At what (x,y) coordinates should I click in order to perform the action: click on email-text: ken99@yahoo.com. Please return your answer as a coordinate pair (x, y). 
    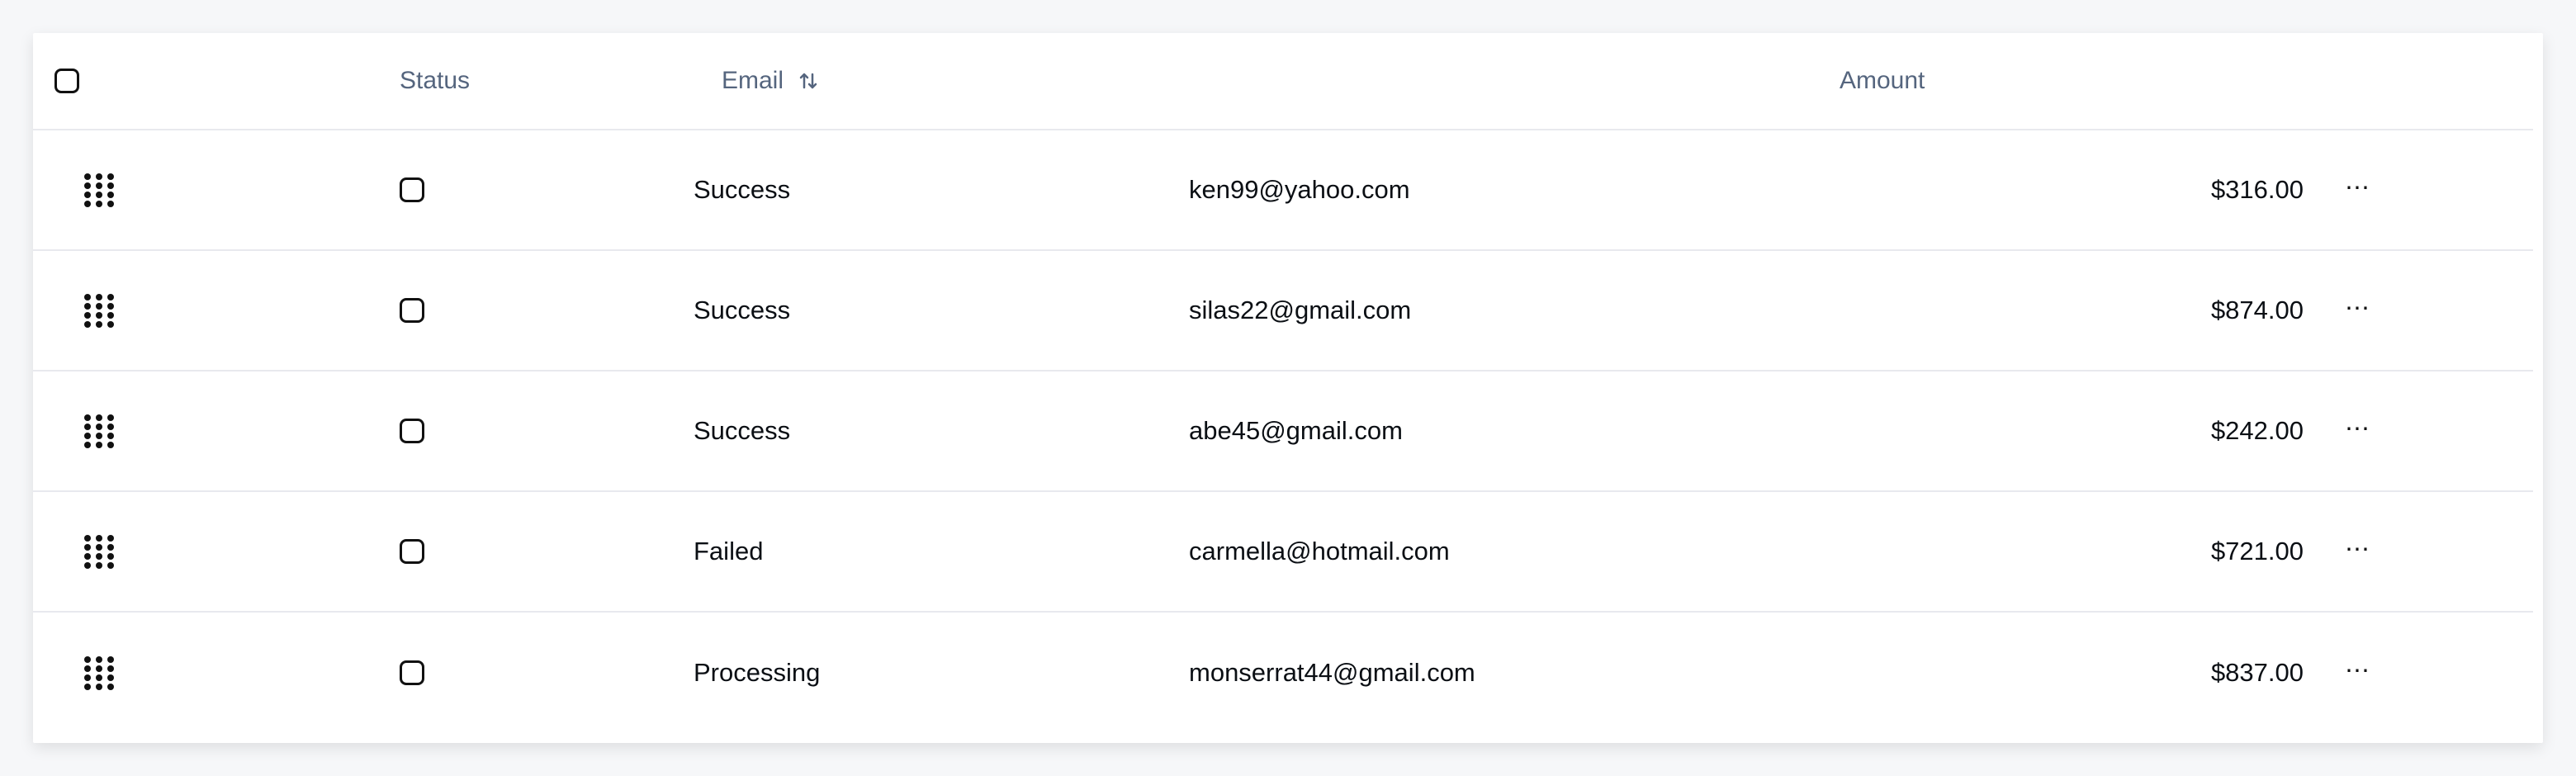
    Looking at the image, I should click on (1299, 189).